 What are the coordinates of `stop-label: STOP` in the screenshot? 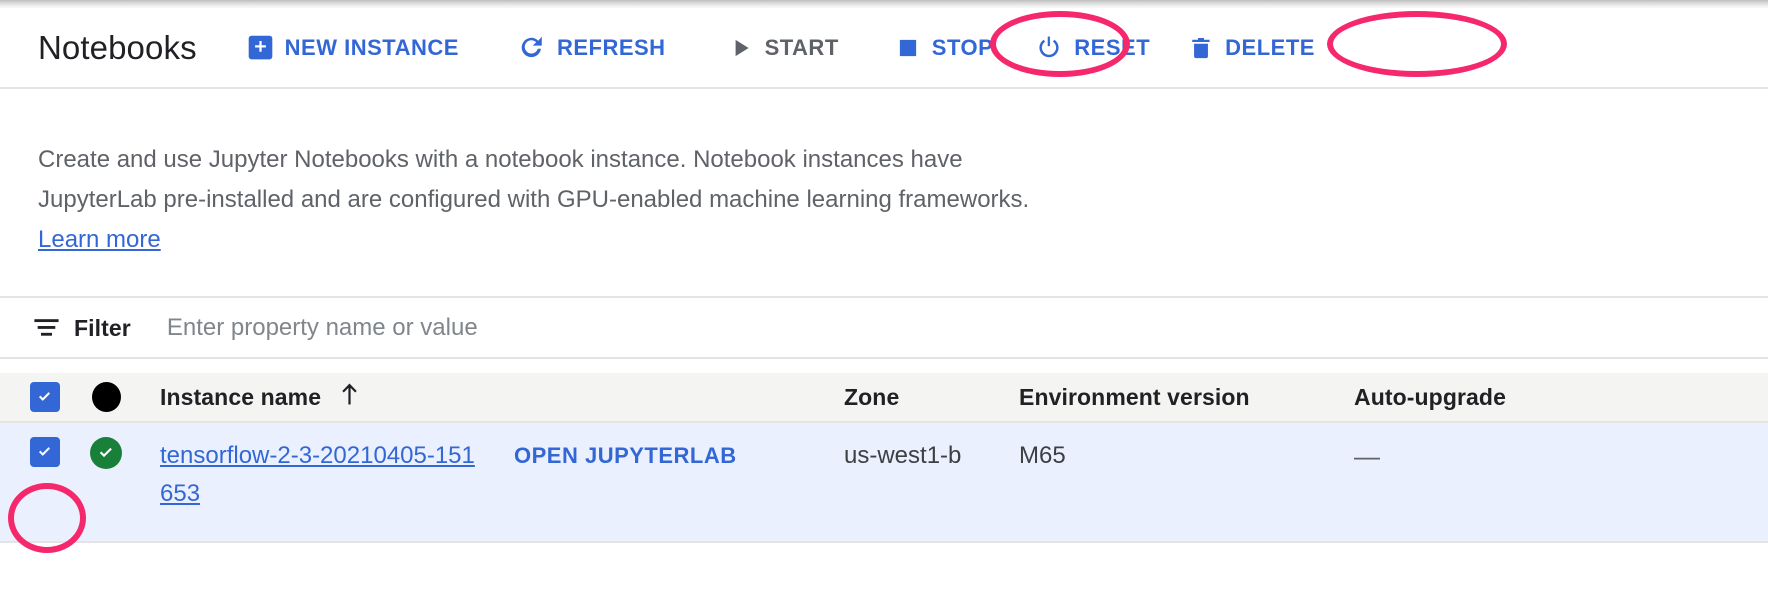 It's located at (962, 47).